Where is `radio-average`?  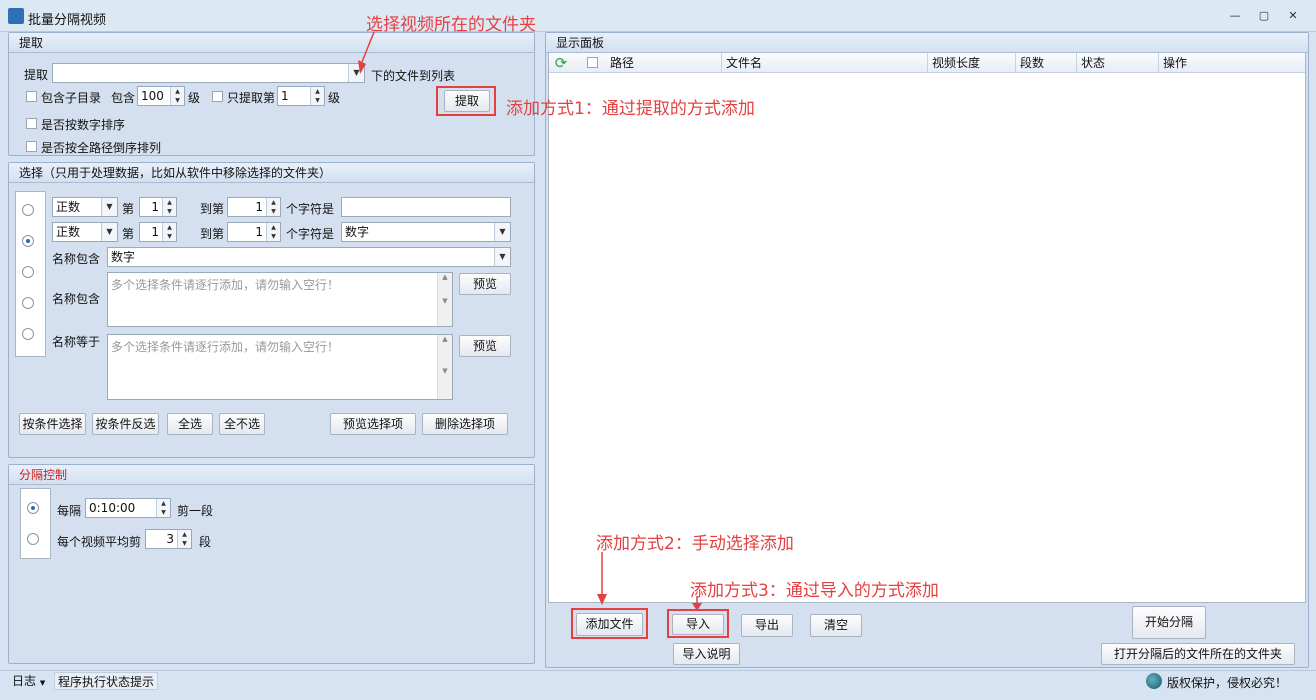
radio-average is located at coordinates (33, 539).